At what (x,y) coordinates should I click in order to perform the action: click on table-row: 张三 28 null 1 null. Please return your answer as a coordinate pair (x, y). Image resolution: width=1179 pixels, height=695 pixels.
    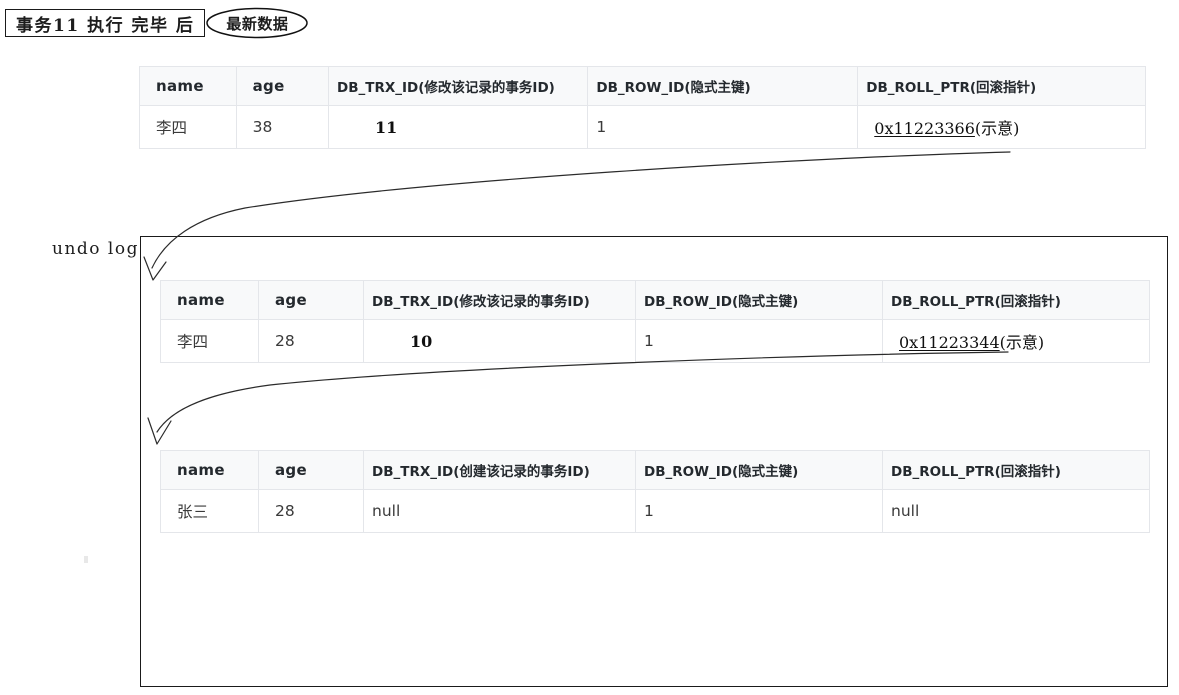
    Looking at the image, I should click on (655, 511).